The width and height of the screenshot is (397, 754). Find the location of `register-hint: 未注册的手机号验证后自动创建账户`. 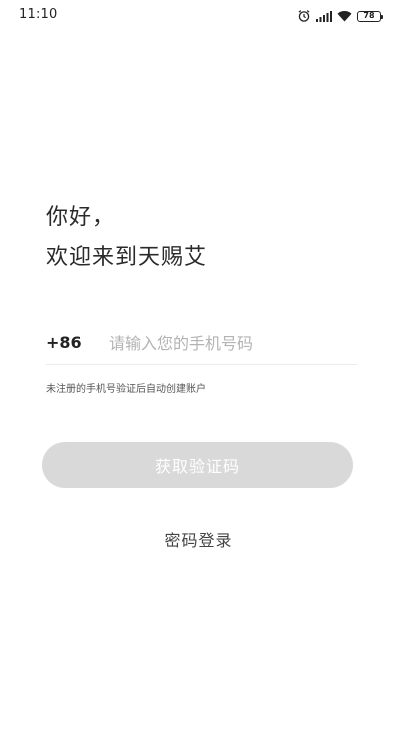

register-hint: 未注册的手机号验证后自动创建账户 is located at coordinates (126, 389).